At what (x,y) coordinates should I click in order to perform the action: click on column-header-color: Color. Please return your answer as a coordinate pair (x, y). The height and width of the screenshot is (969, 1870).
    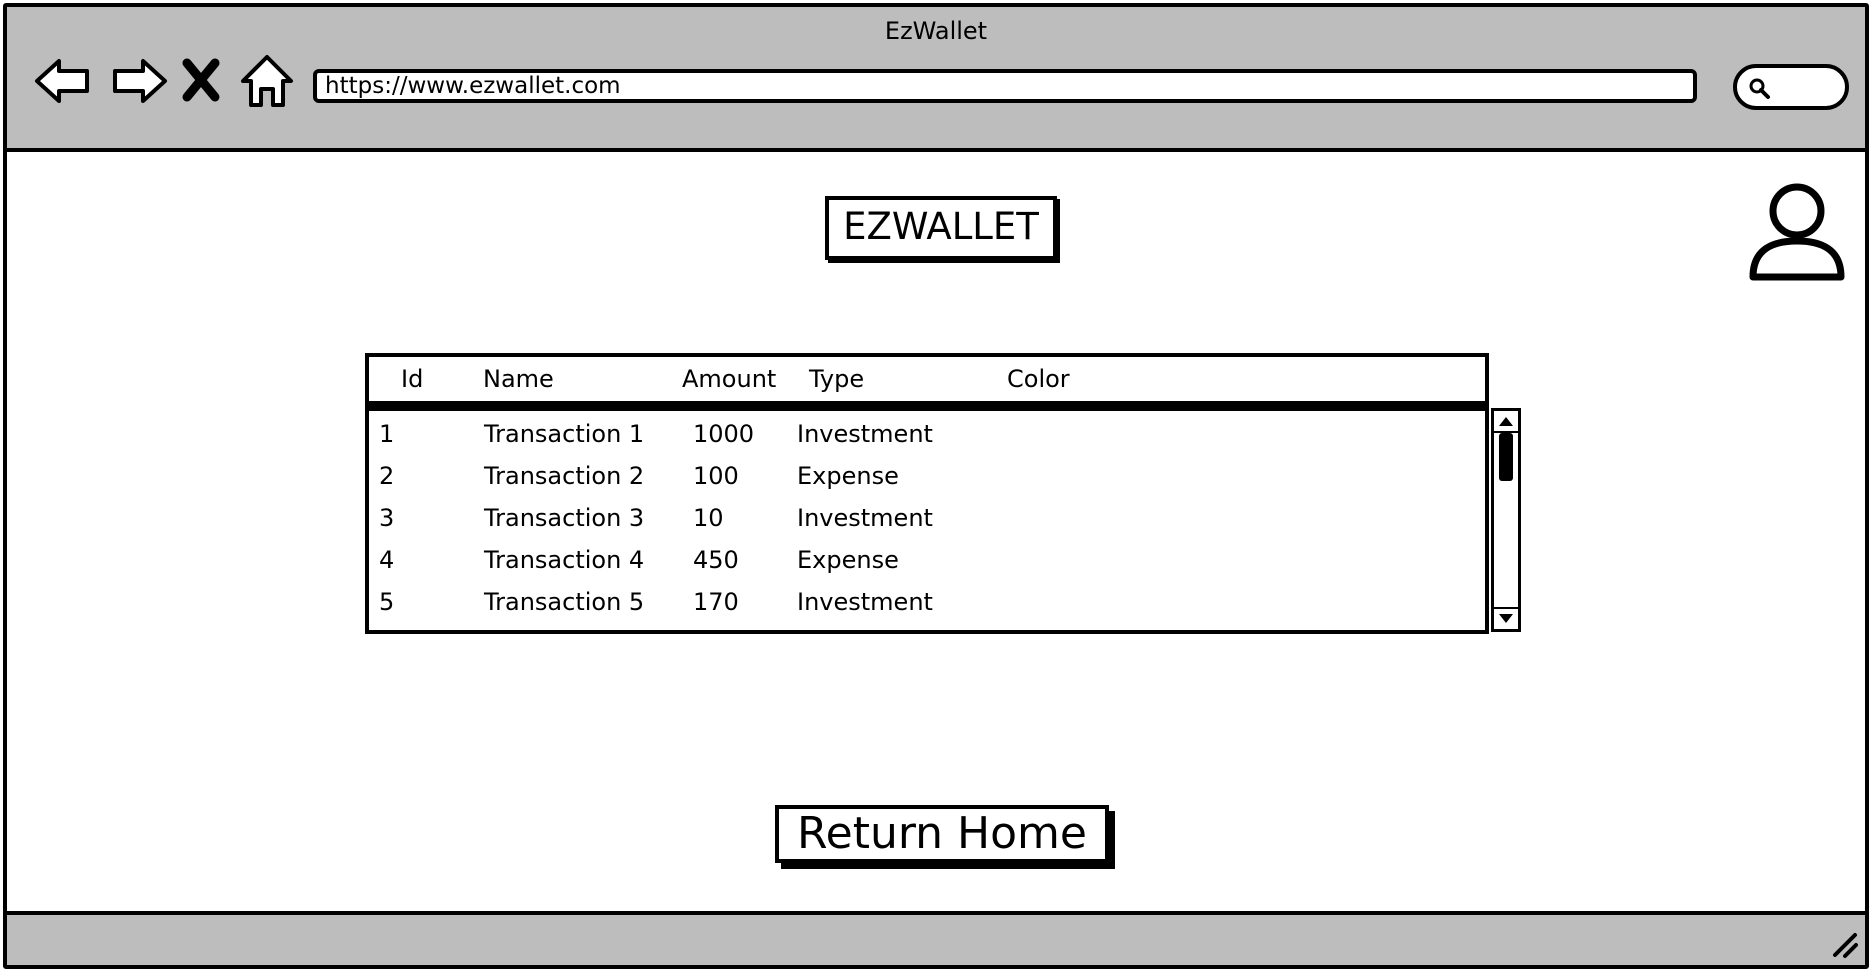
    Looking at the image, I should click on (1038, 379).